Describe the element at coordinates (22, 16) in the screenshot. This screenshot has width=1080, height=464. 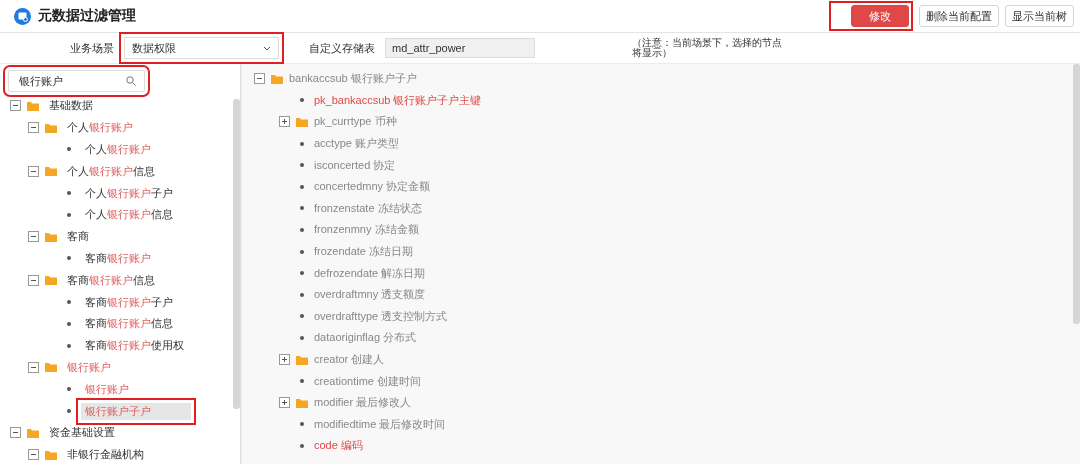
I see `app-logo-icon` at that location.